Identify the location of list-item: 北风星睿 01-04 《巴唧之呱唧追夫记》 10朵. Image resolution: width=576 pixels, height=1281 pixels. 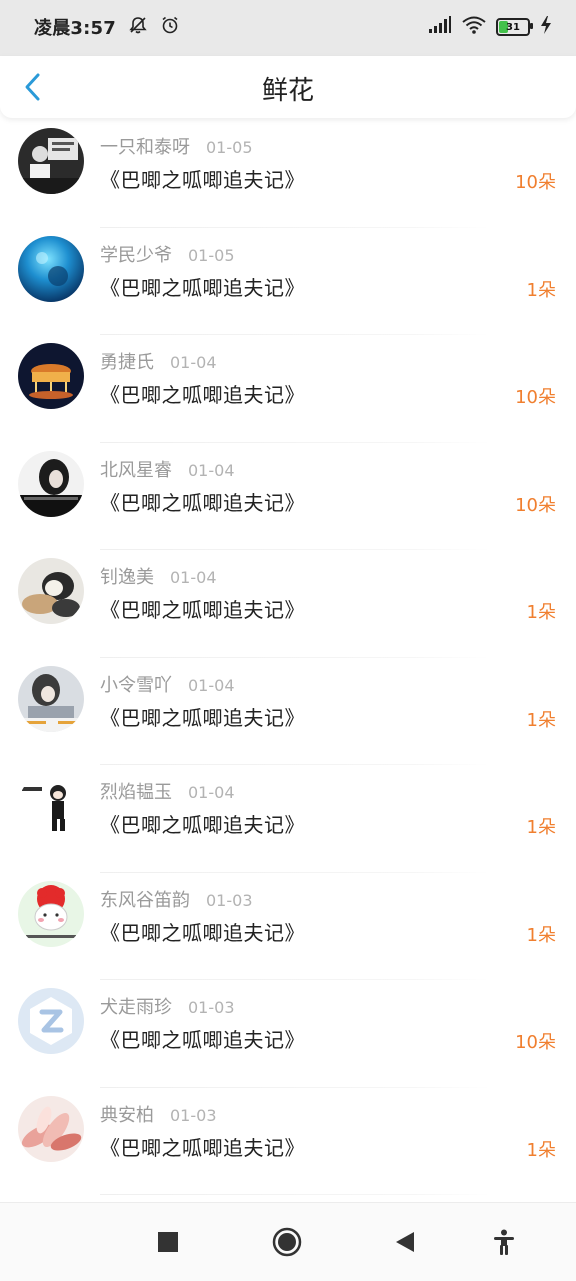
(288, 496).